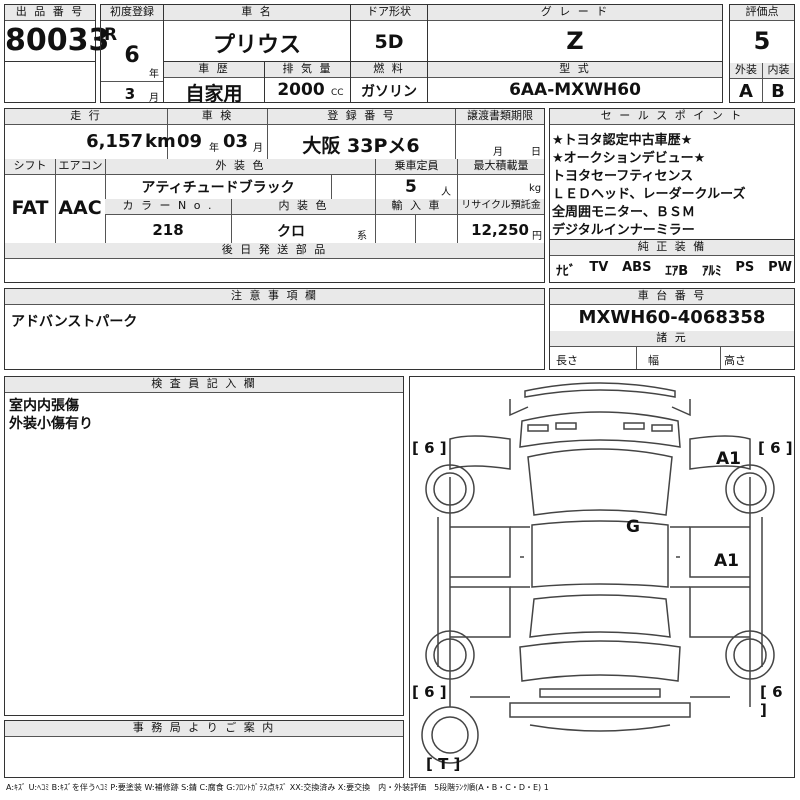 This screenshot has width=800, height=800. I want to click on inspector-line-2: 外装小傷有り, so click(51, 424).